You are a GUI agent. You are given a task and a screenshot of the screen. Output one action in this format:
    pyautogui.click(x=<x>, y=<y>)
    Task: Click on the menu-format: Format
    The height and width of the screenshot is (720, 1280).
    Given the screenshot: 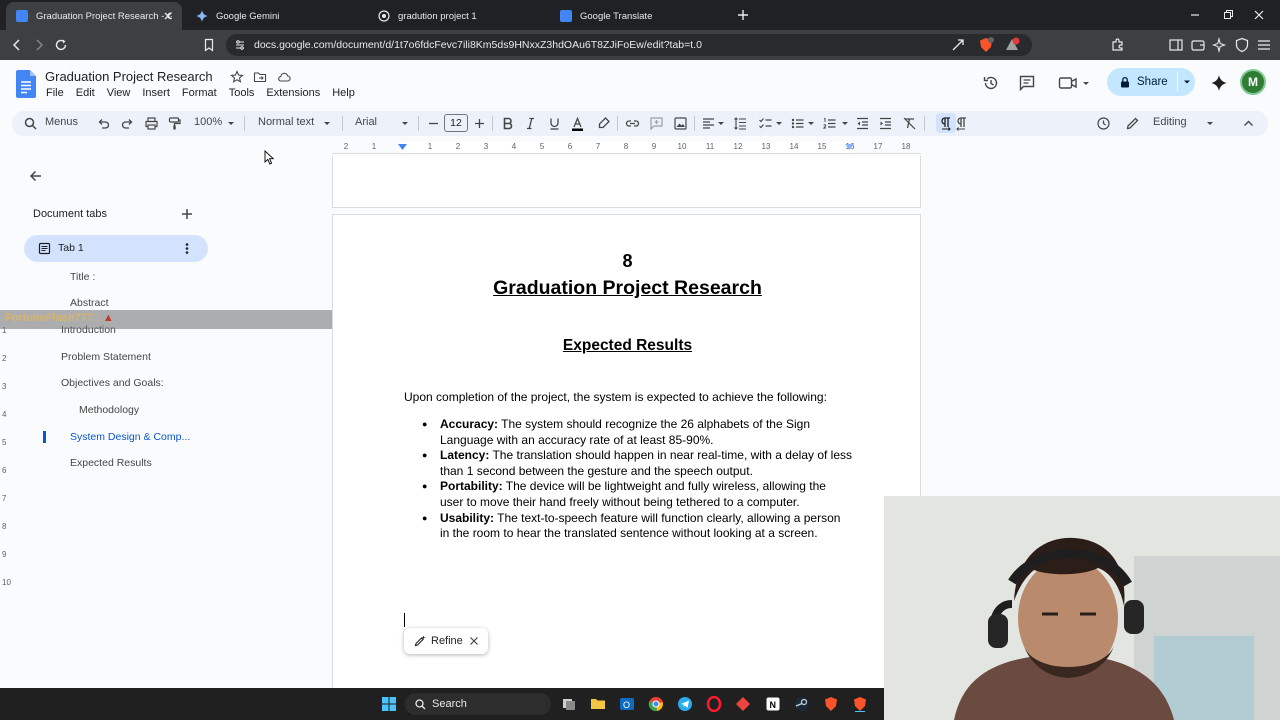 What is the action you would take?
    pyautogui.click(x=199, y=93)
    